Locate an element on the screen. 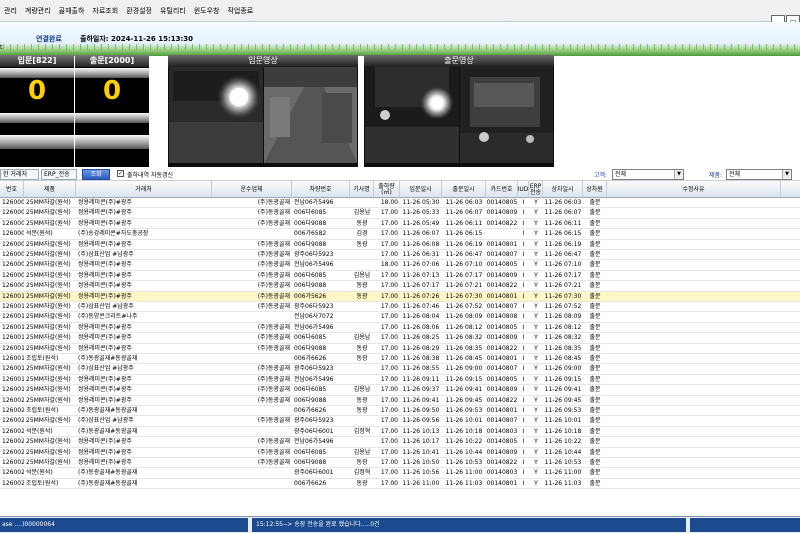 This screenshot has height=533, width=800. column-header: 거래처 is located at coordinates (144, 189).